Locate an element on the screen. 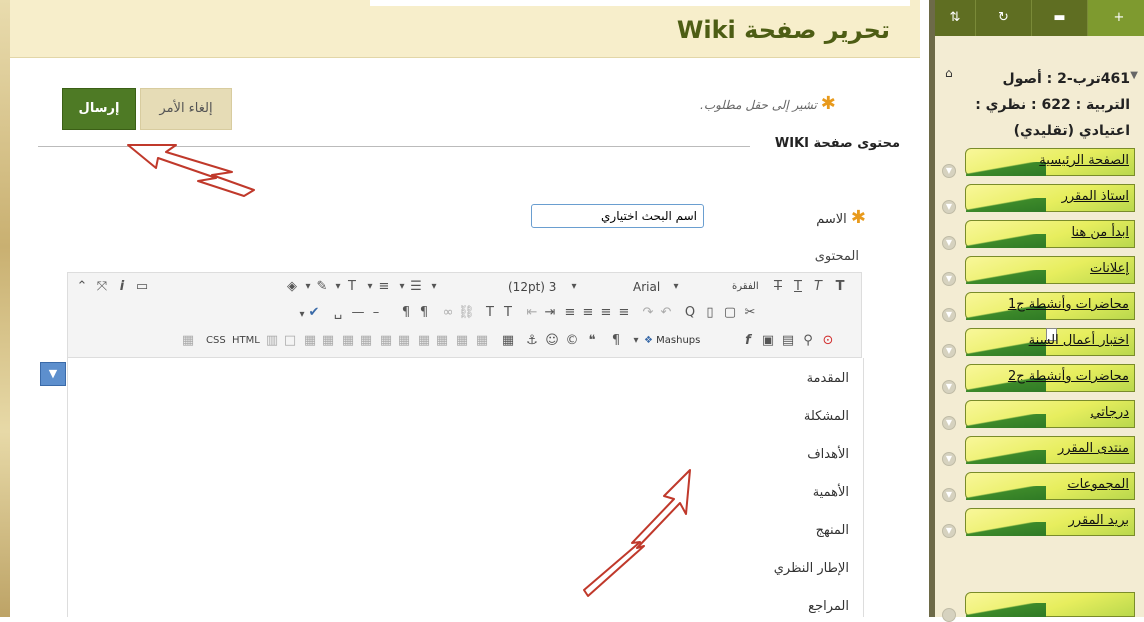 The height and width of the screenshot is (622, 1144). annotation-arrow-up-left is located at coordinates (191, 170).